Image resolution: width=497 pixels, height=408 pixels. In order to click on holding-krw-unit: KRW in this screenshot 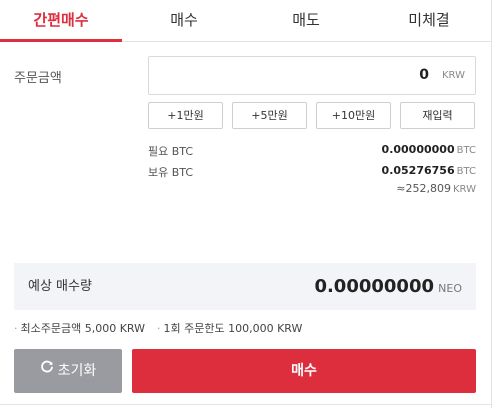, I will do `click(464, 189)`.